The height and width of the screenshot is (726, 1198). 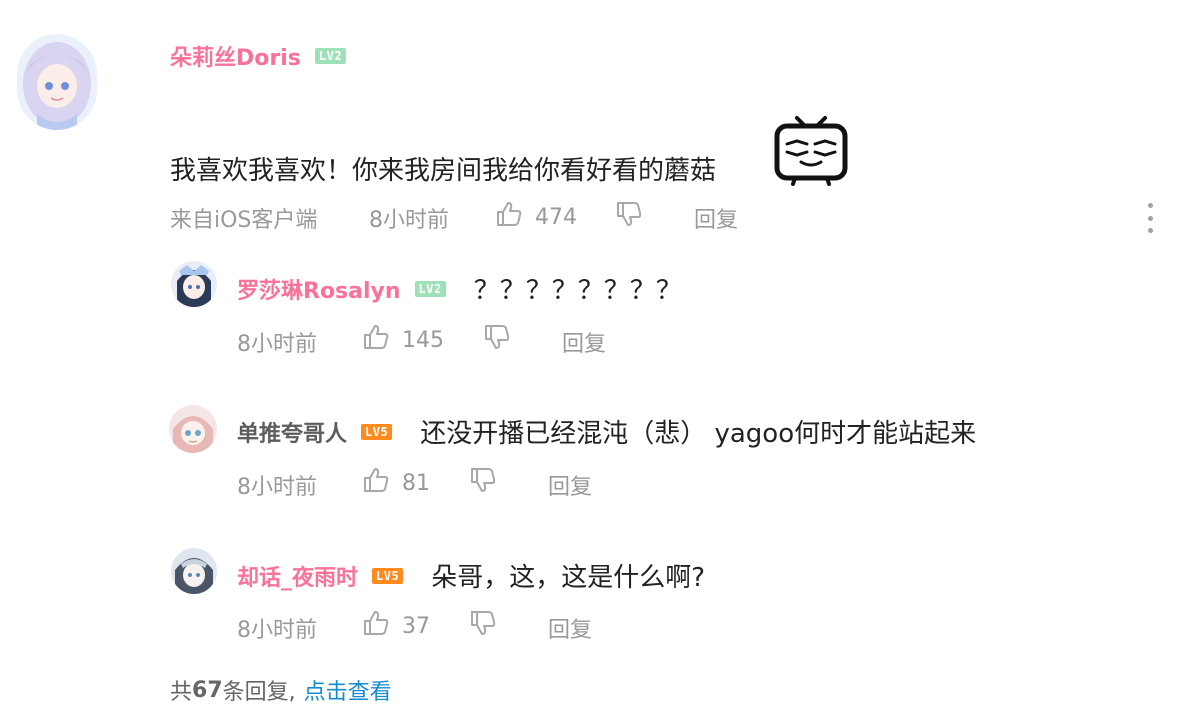 I want to click on reply-text: ？？？？？？？？, so click(x=577, y=291).